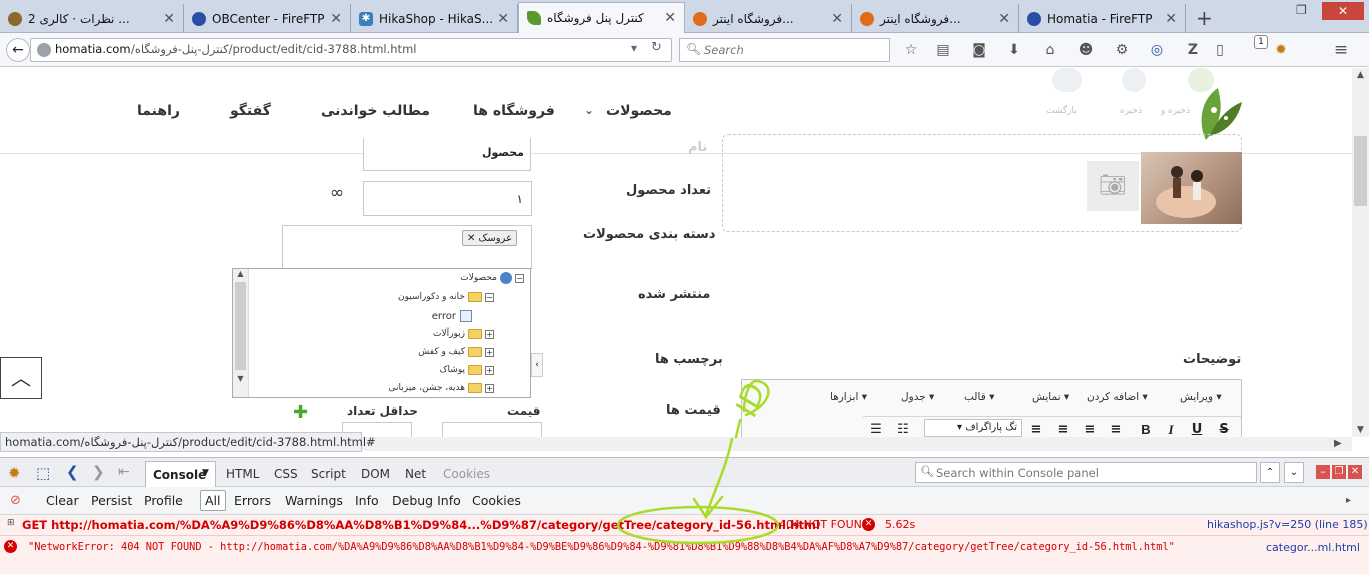 Image resolution: width=1369 pixels, height=574 pixels. Describe the element at coordinates (158, 111) in the screenshot. I see `menu-help: راهنما` at that location.